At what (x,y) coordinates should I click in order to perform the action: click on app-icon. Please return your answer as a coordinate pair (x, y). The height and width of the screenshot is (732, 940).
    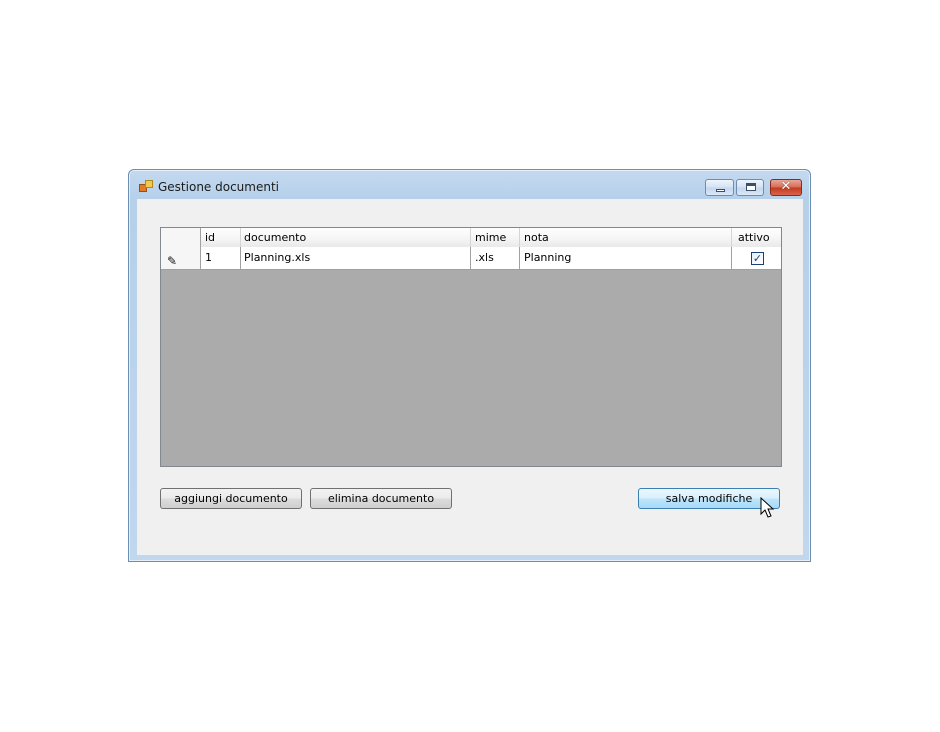
    Looking at the image, I should click on (146, 186).